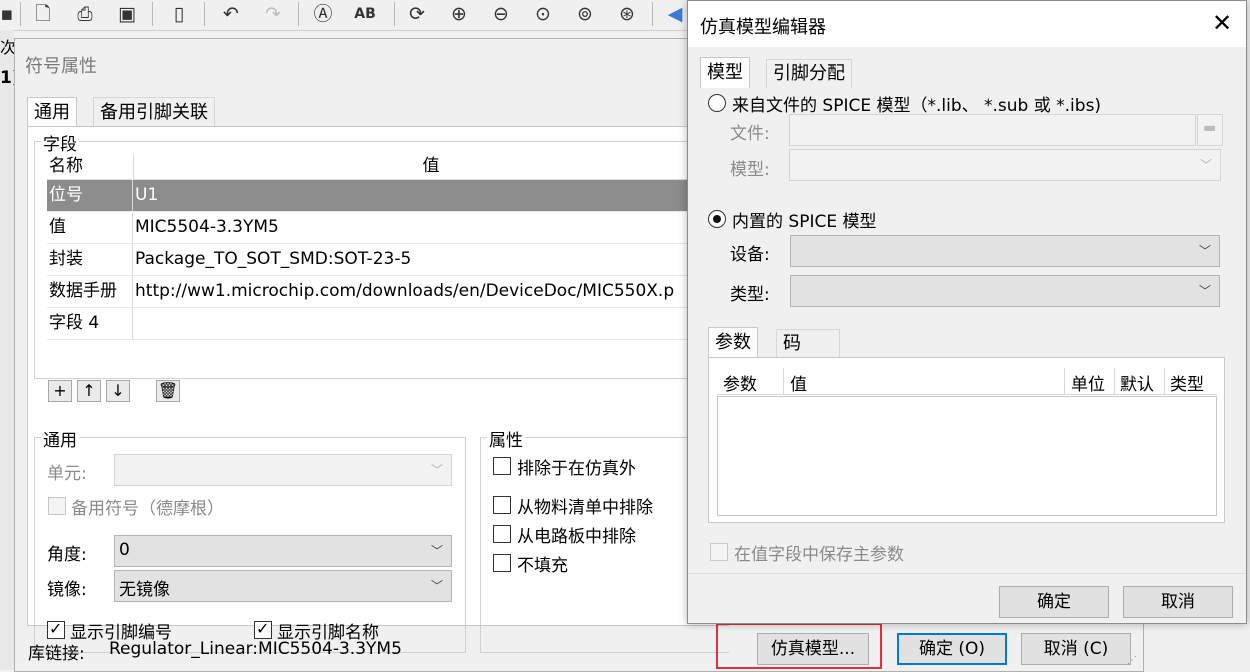  Describe the element at coordinates (89, 167) in the screenshot. I see `column-header-name: 名称` at that location.